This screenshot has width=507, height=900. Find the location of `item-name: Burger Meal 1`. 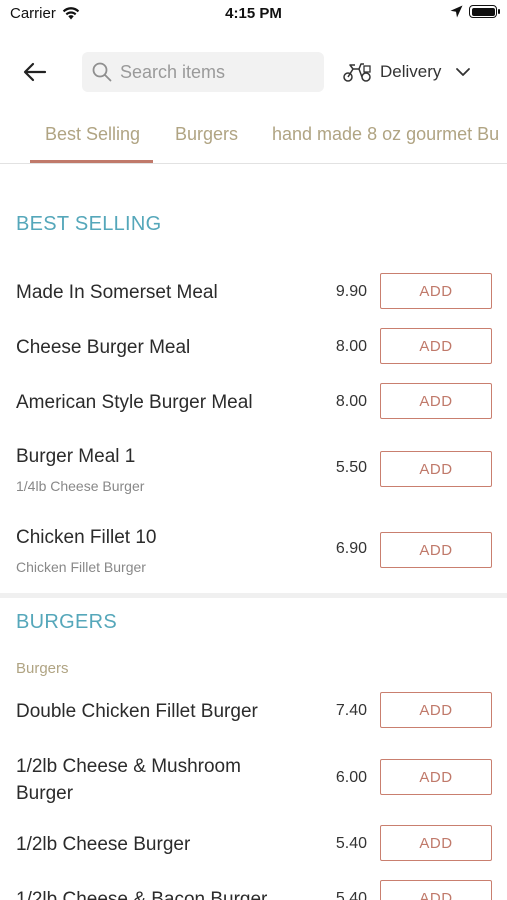

item-name: Burger Meal 1 is located at coordinates (76, 456).